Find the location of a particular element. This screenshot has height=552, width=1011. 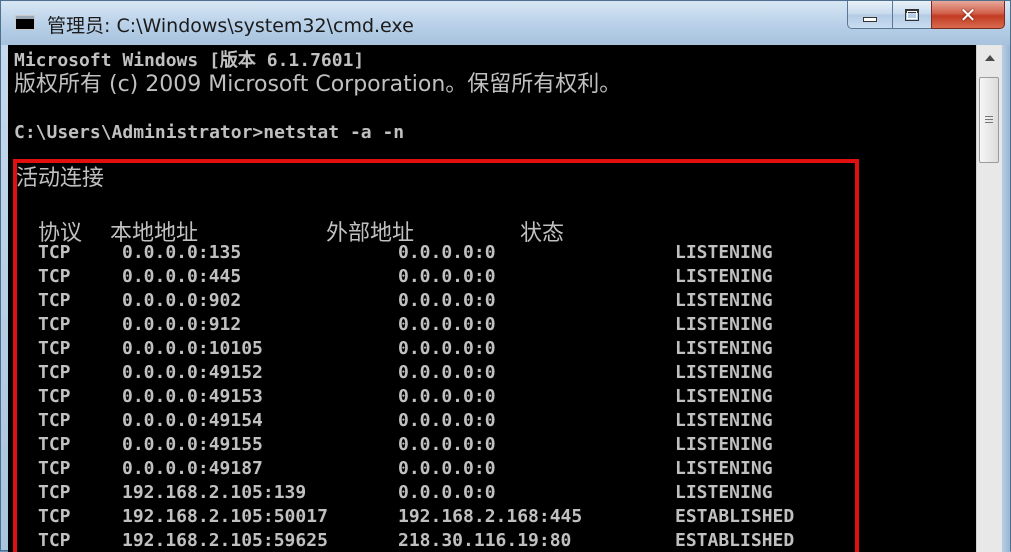

window-frame-right is located at coordinates (1006, 298).